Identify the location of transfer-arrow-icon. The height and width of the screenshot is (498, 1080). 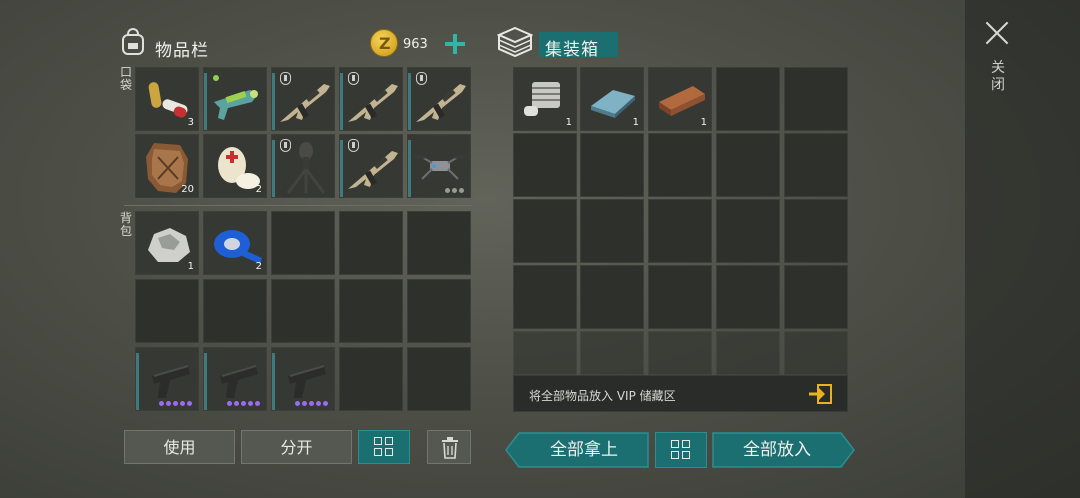
(820, 394).